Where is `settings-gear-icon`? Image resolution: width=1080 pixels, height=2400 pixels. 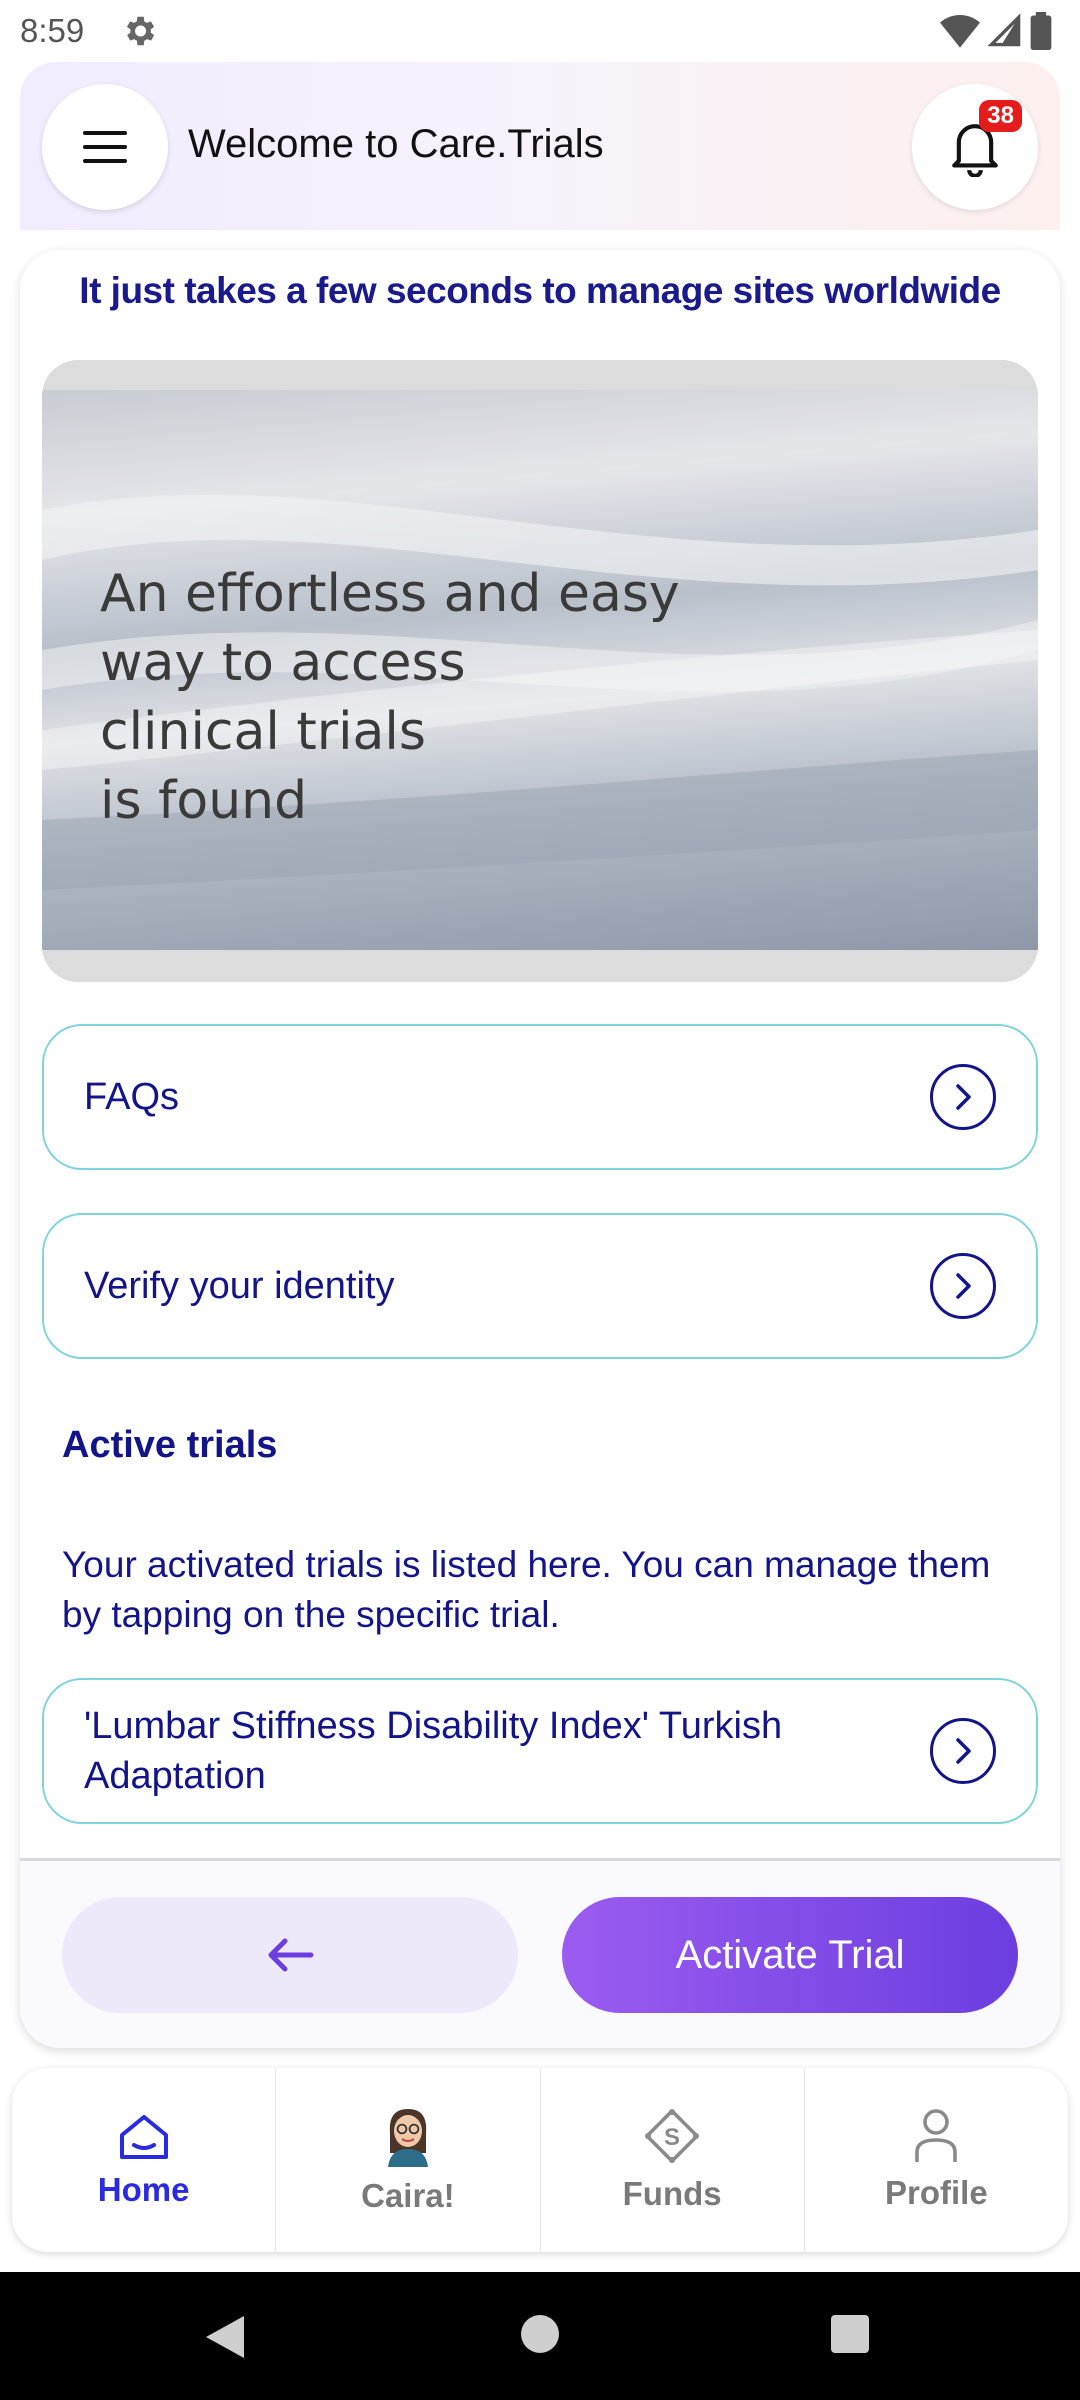 settings-gear-icon is located at coordinates (140, 31).